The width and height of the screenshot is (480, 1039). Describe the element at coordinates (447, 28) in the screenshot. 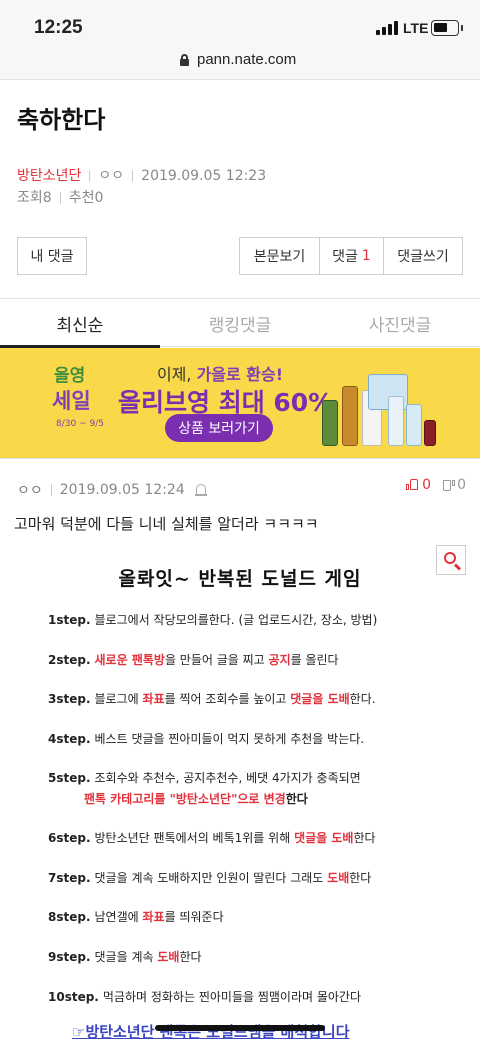

I see `battery-icon` at that location.